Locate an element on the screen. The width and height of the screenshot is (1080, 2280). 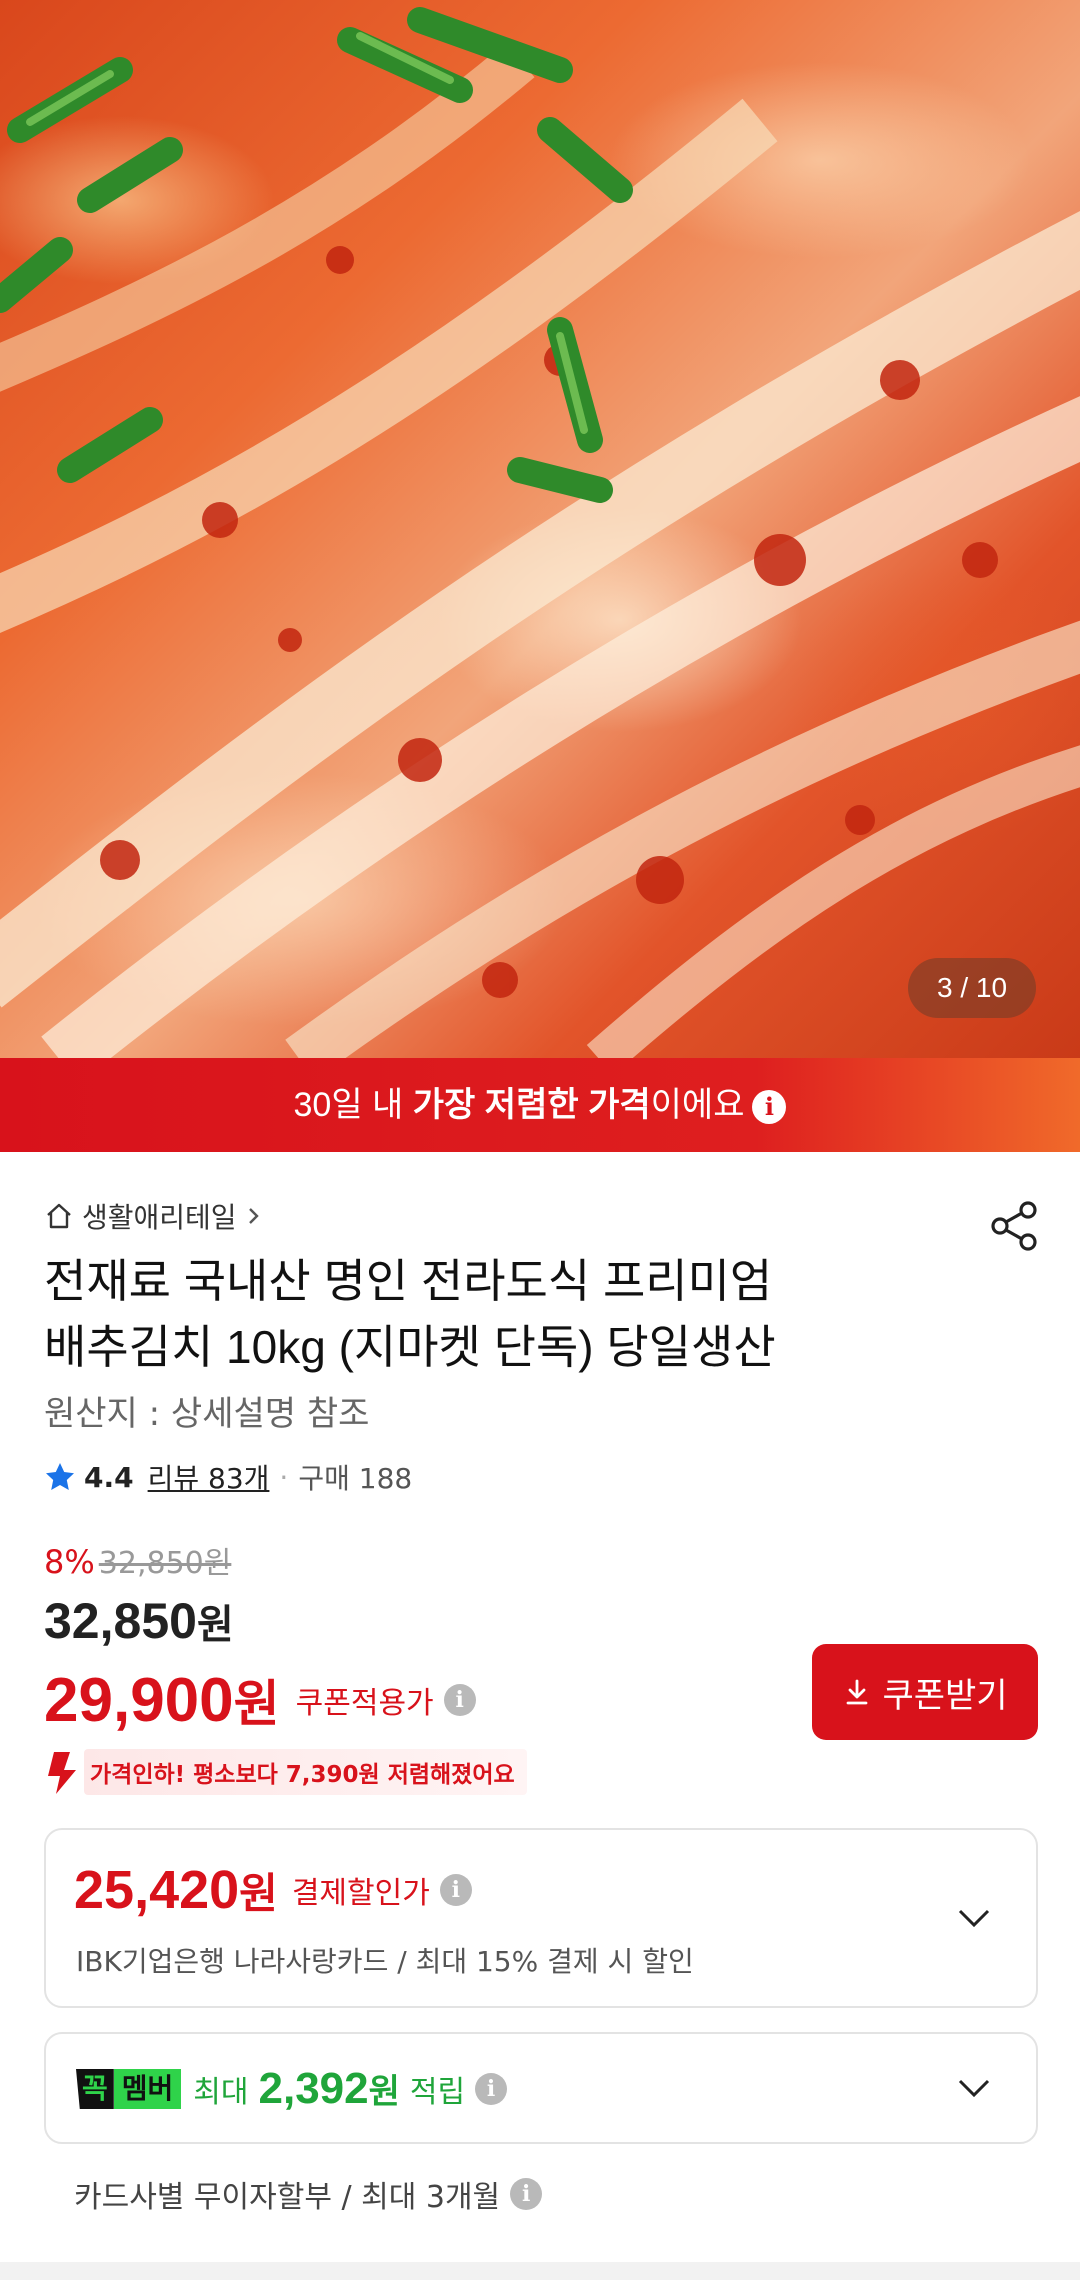
review-count-link: 리뷰 83개 is located at coordinates (209, 1477).